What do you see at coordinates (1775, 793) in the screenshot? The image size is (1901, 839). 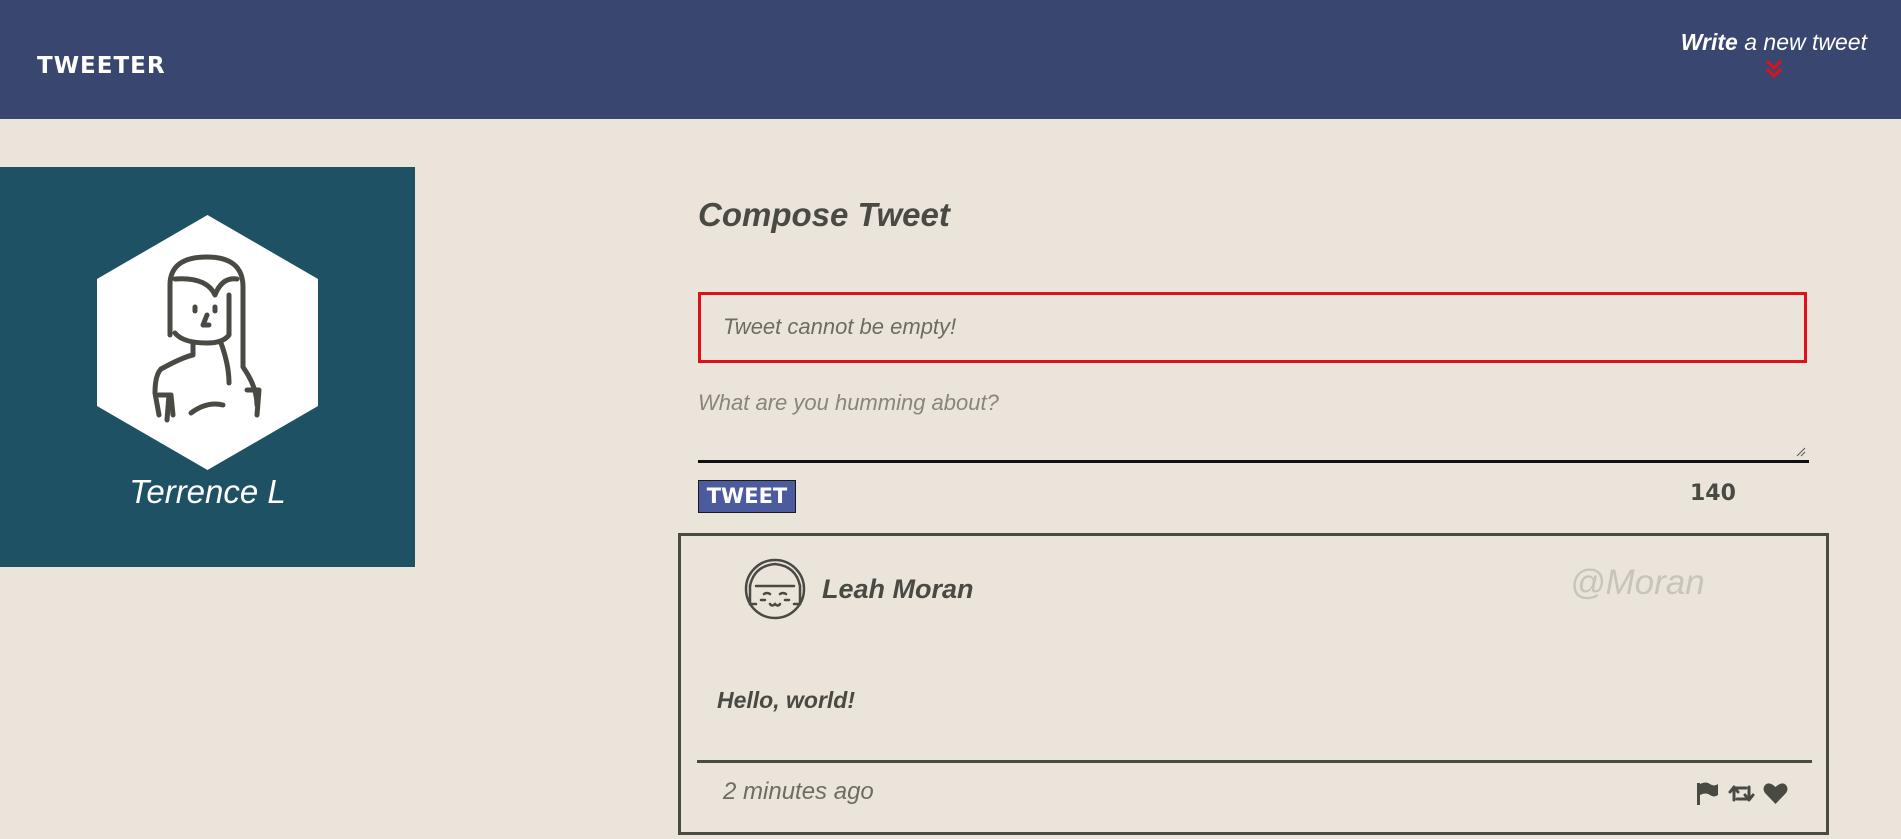 I see `heart-icon` at bounding box center [1775, 793].